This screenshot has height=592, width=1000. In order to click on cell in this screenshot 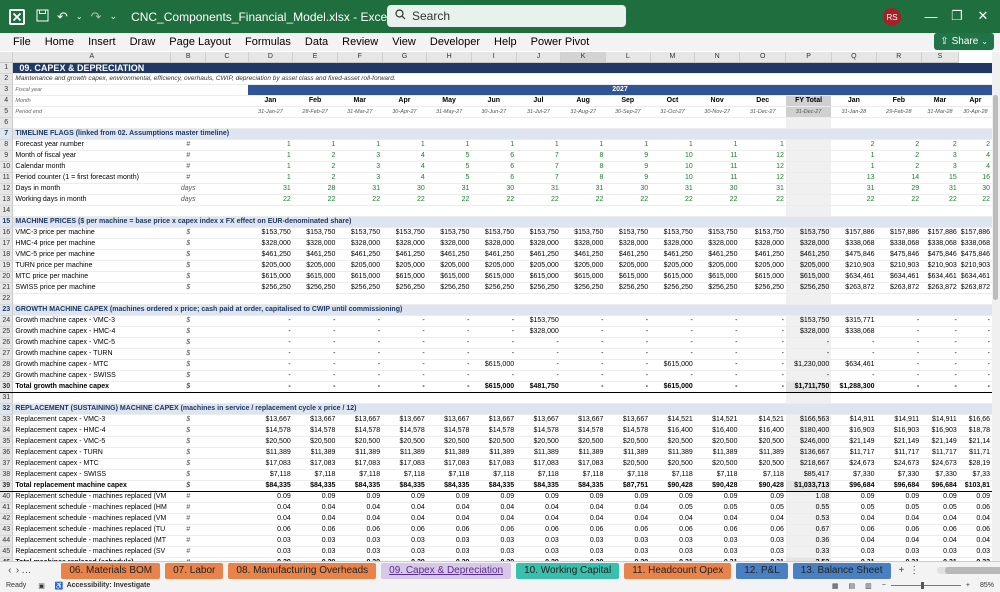, I will do `click(227, 475)`.